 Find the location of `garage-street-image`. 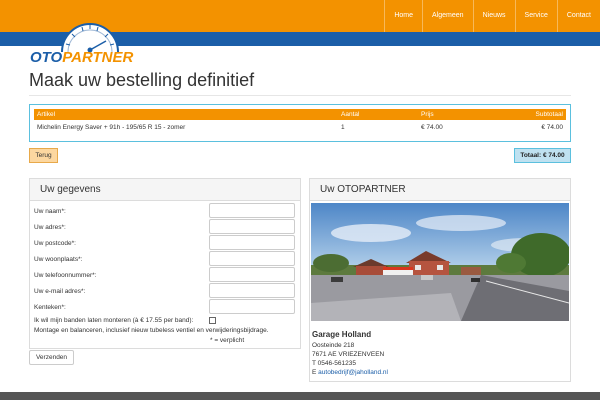

garage-street-image is located at coordinates (440, 262).